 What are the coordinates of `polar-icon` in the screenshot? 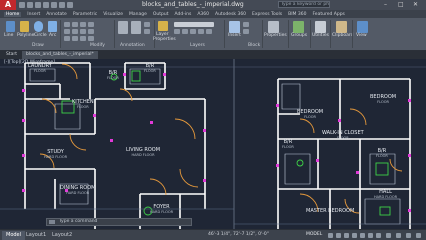 It's located at (354, 235).